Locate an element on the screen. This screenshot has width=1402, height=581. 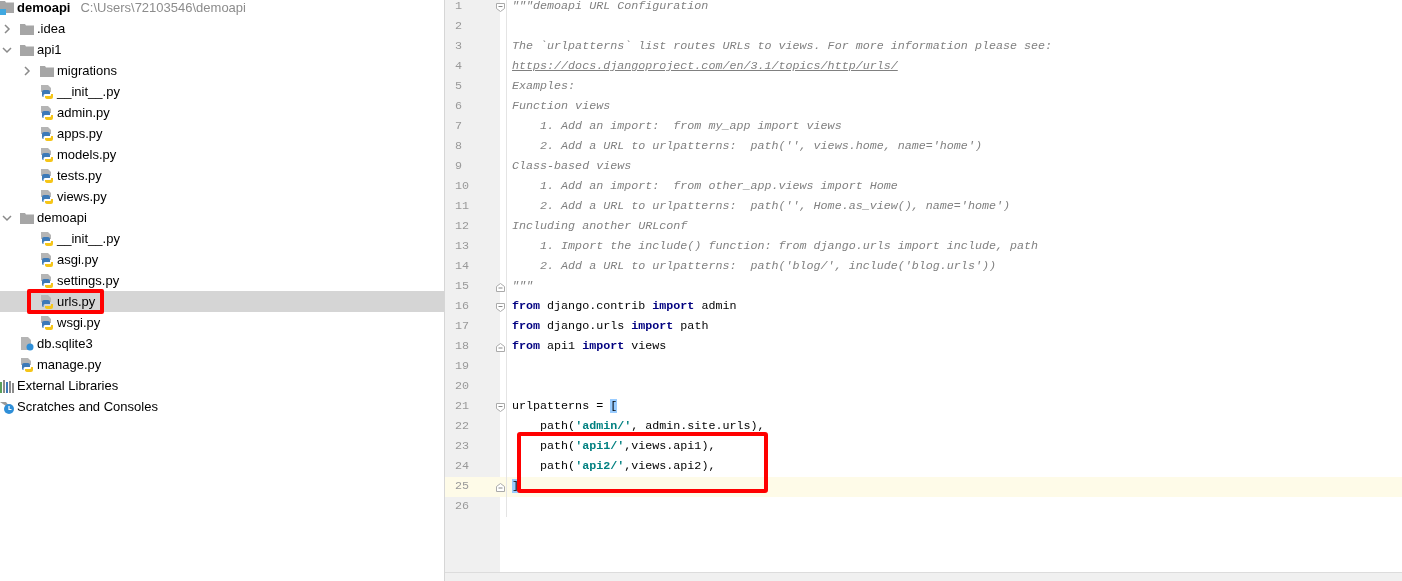
code-line: 2. Add a URL to urlpatterns: path('', Home.as_view(), name='home') is located at coordinates (774, 207).